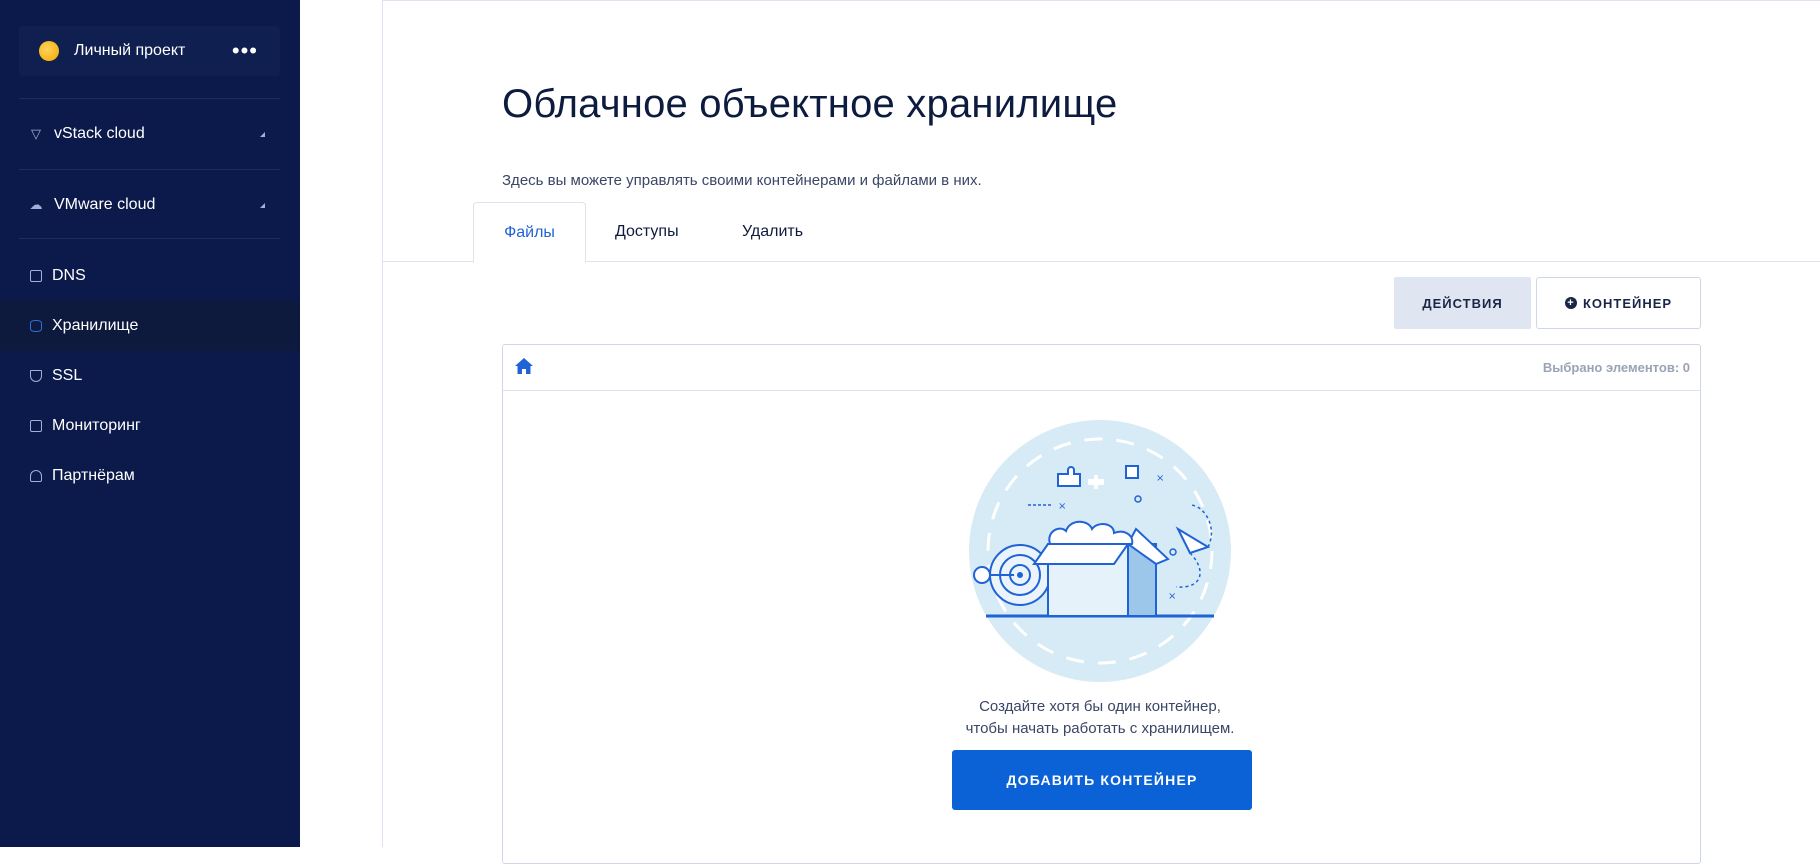 This screenshot has height=864, width=1820. Describe the element at coordinates (36, 133) in the screenshot. I see `triangle-down-outline-icon: ▽` at that location.